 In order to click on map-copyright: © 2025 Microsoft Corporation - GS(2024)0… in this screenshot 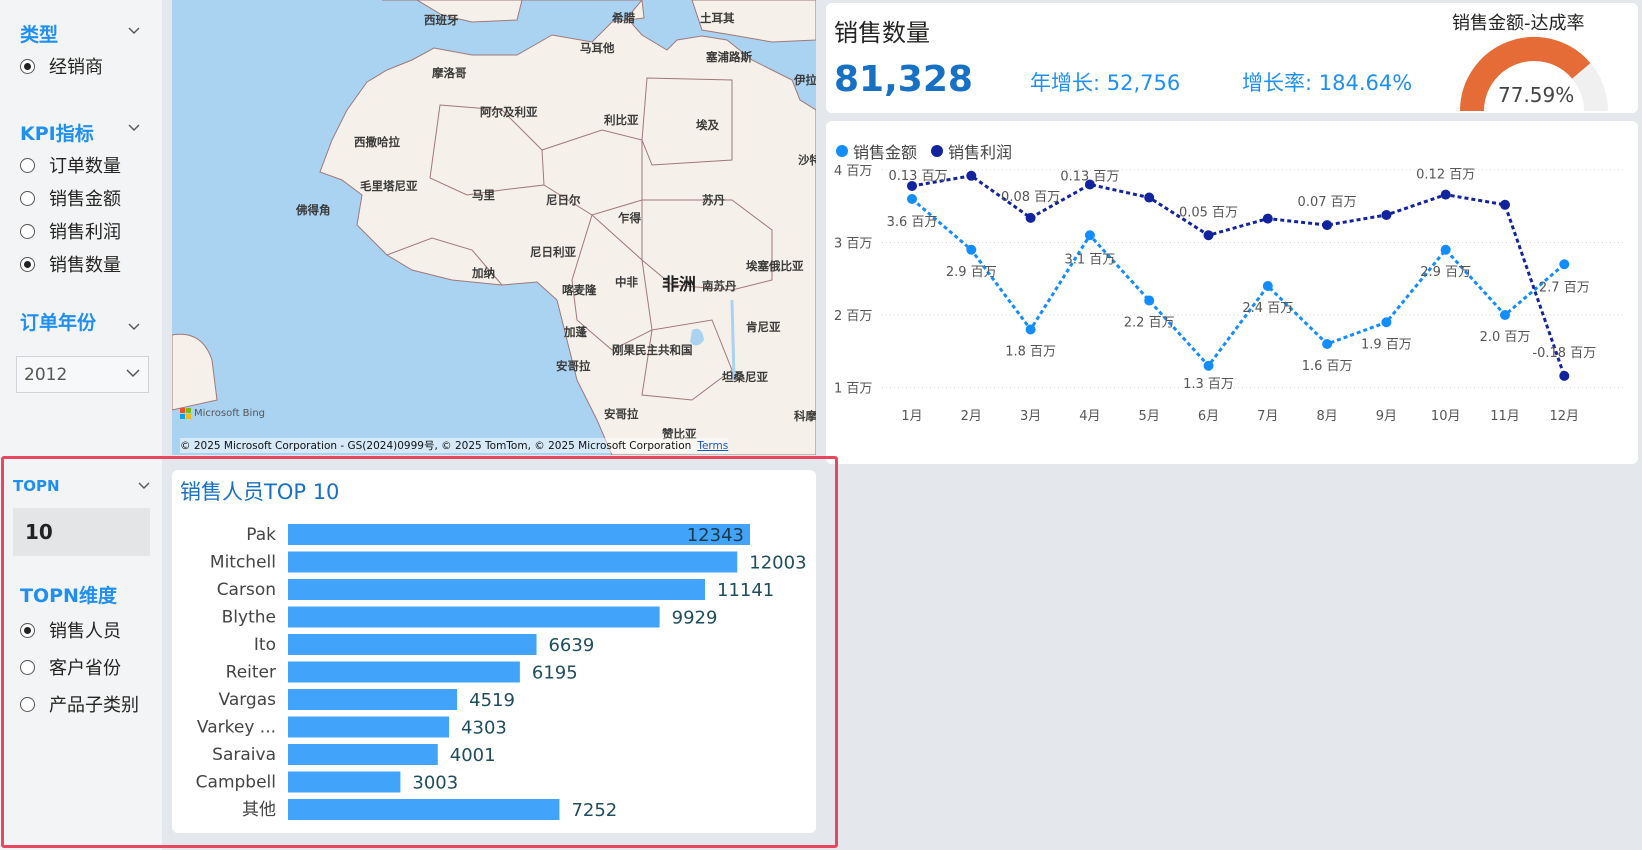, I will do `click(454, 445)`.